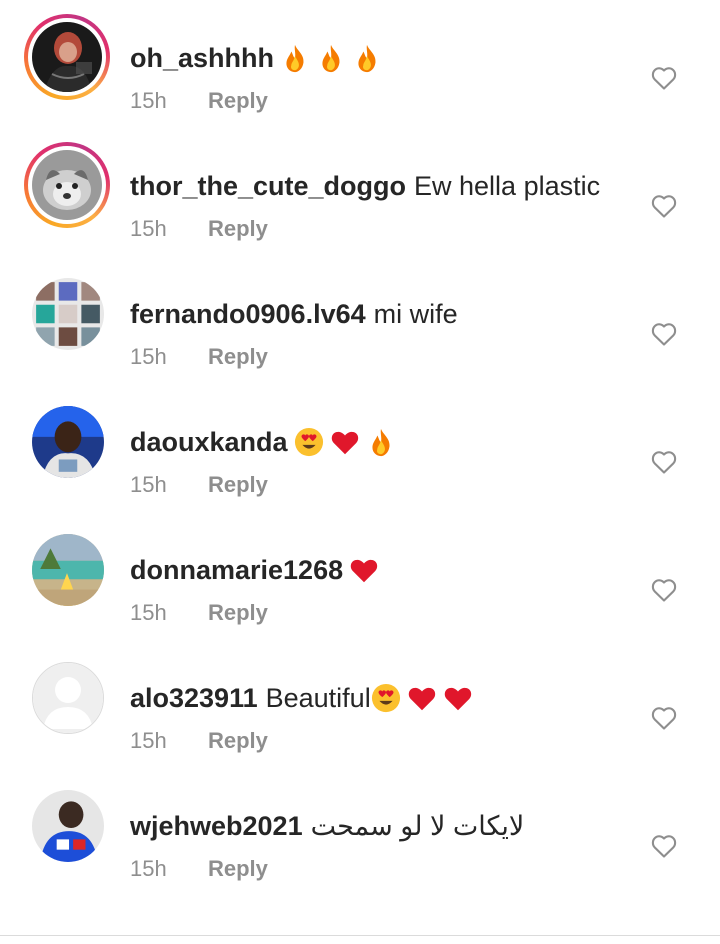 The height and width of the screenshot is (944, 720). Describe the element at coordinates (209, 442) in the screenshot. I see `username: daouxkanda` at that location.